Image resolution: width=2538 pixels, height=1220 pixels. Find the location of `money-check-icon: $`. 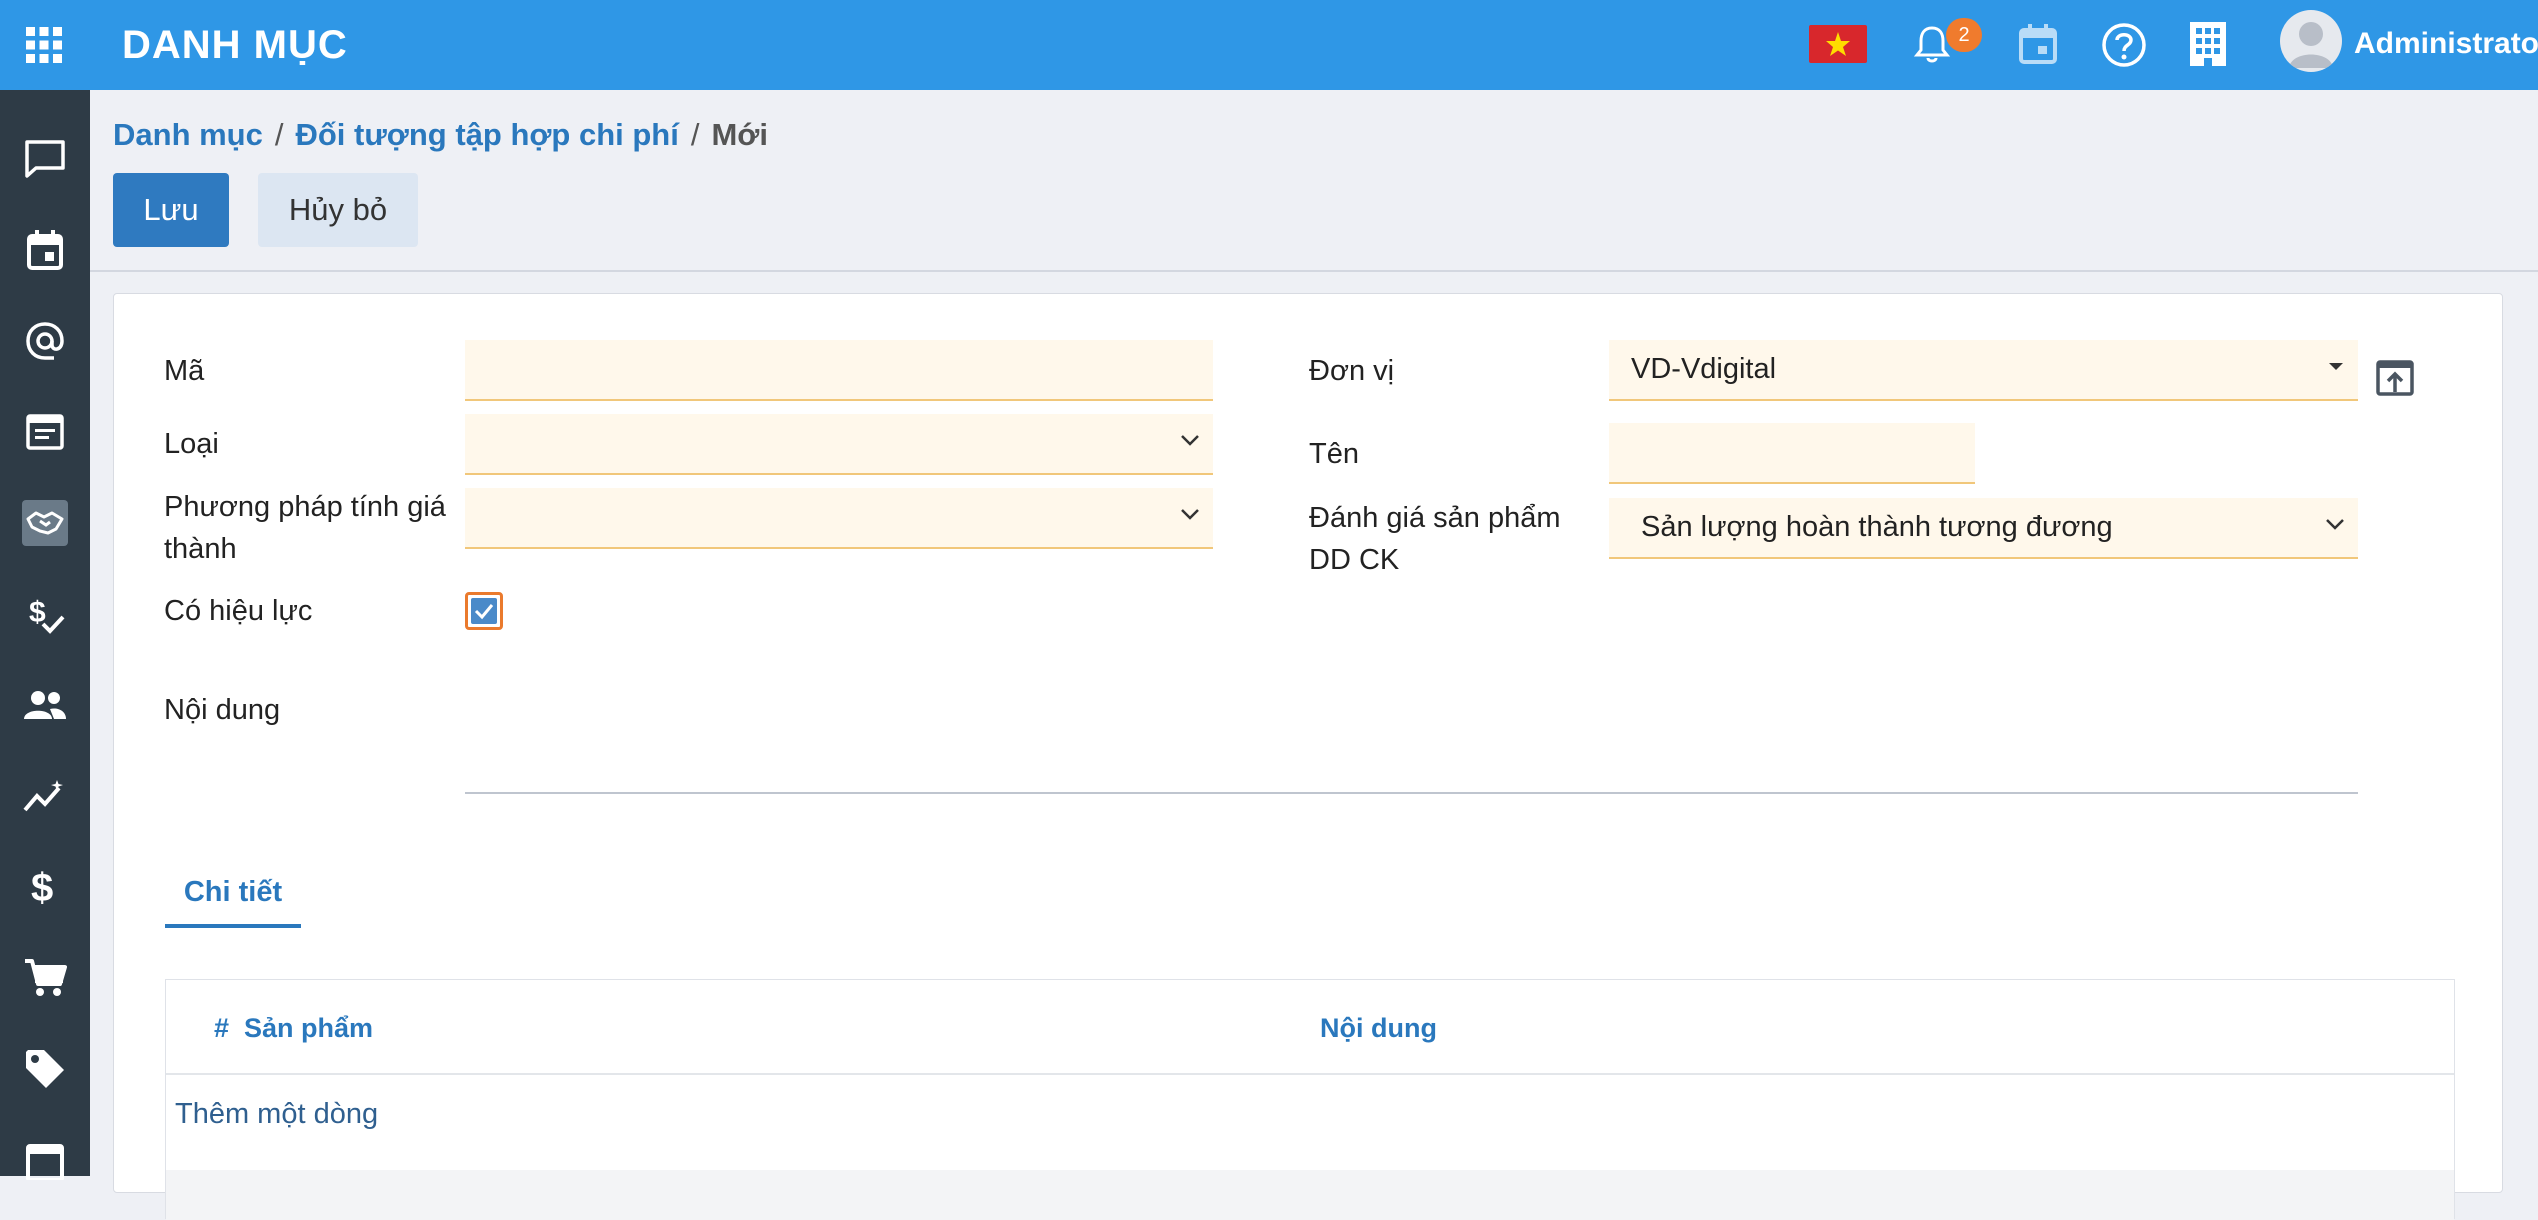

money-check-icon: $ is located at coordinates (47, 615).